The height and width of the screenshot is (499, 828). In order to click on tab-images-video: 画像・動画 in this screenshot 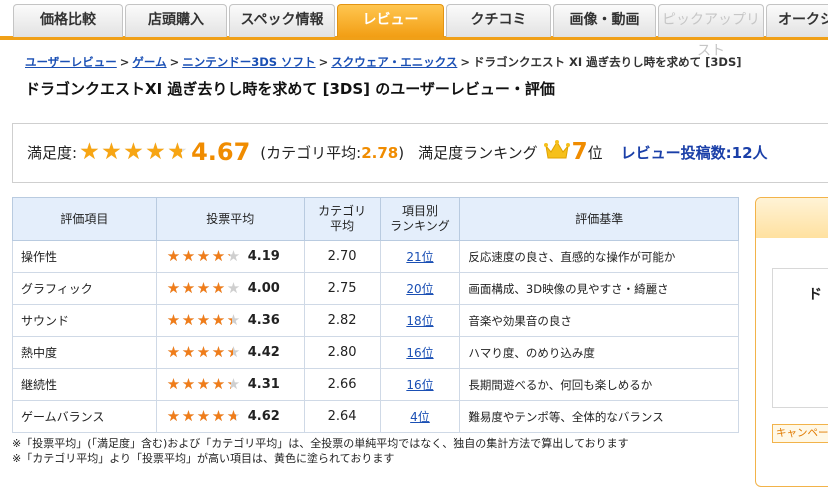, I will do `click(604, 20)`.